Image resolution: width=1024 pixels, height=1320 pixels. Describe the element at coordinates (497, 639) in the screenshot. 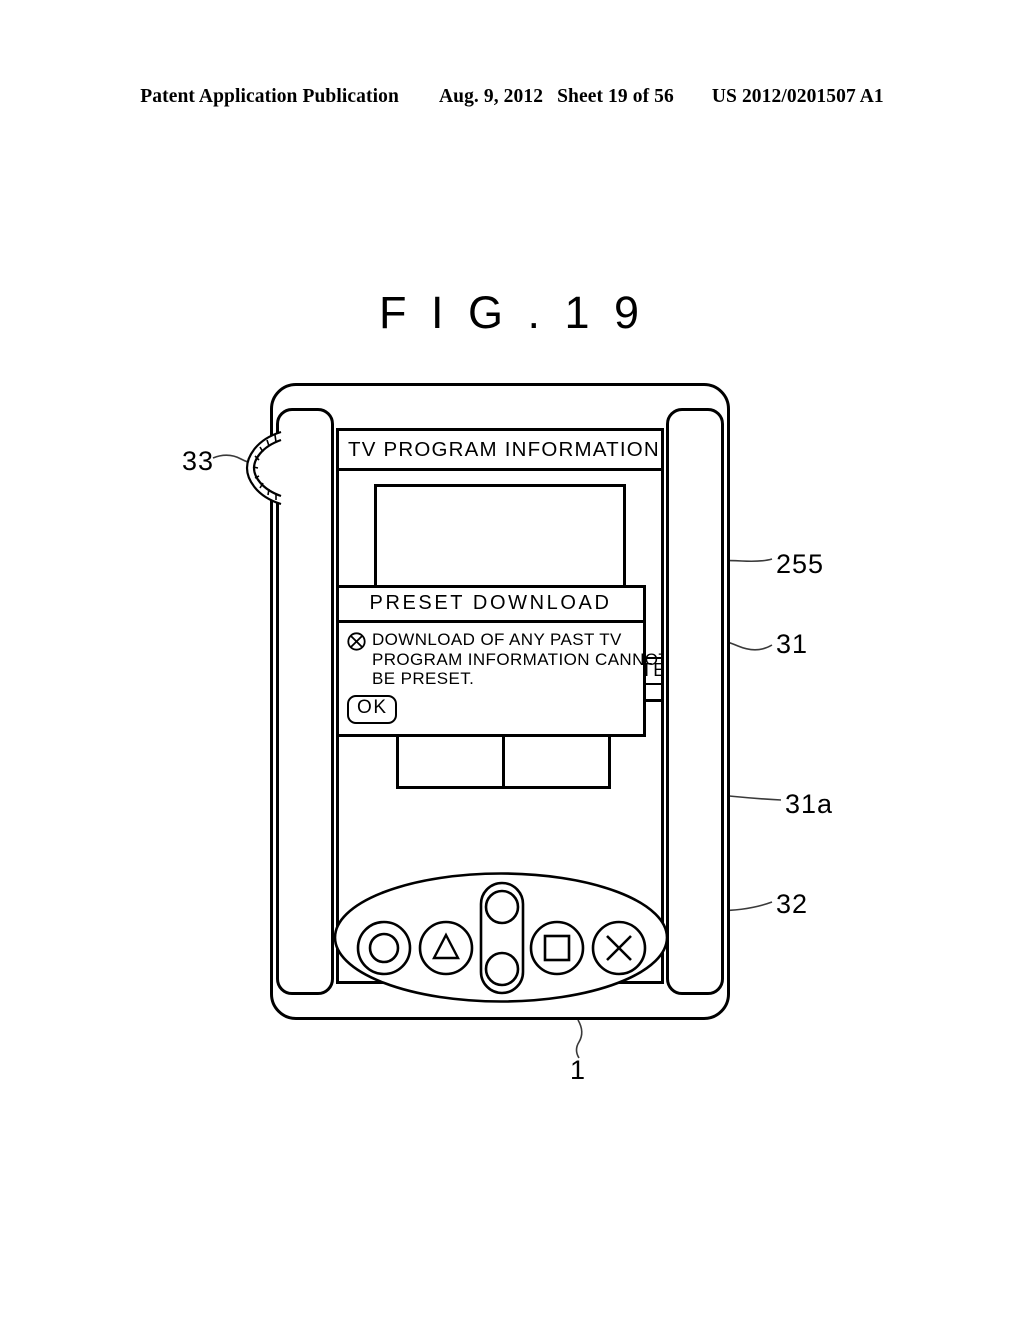

I see `dialog-message-line-1: DOWNLOAD OF ANY PAST TV` at that location.